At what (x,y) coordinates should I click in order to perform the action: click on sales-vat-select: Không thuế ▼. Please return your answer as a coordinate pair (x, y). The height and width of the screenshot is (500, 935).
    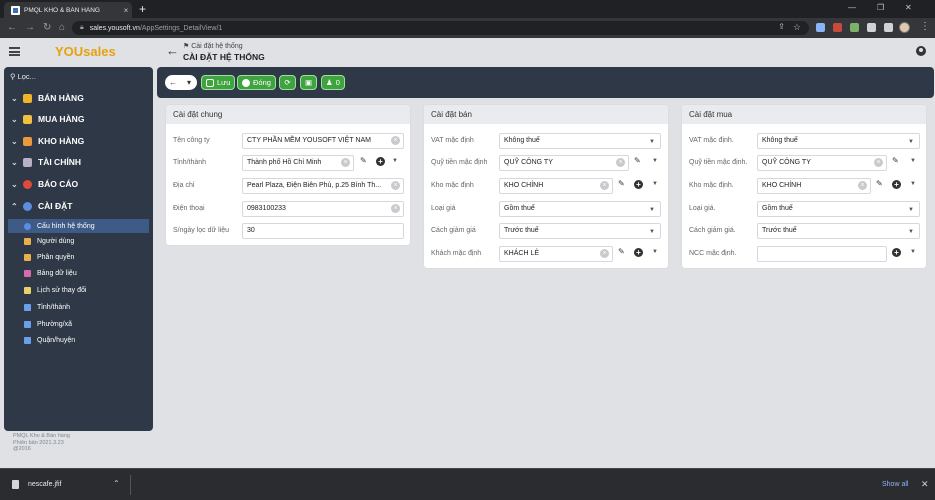
    Looking at the image, I should click on (580, 141).